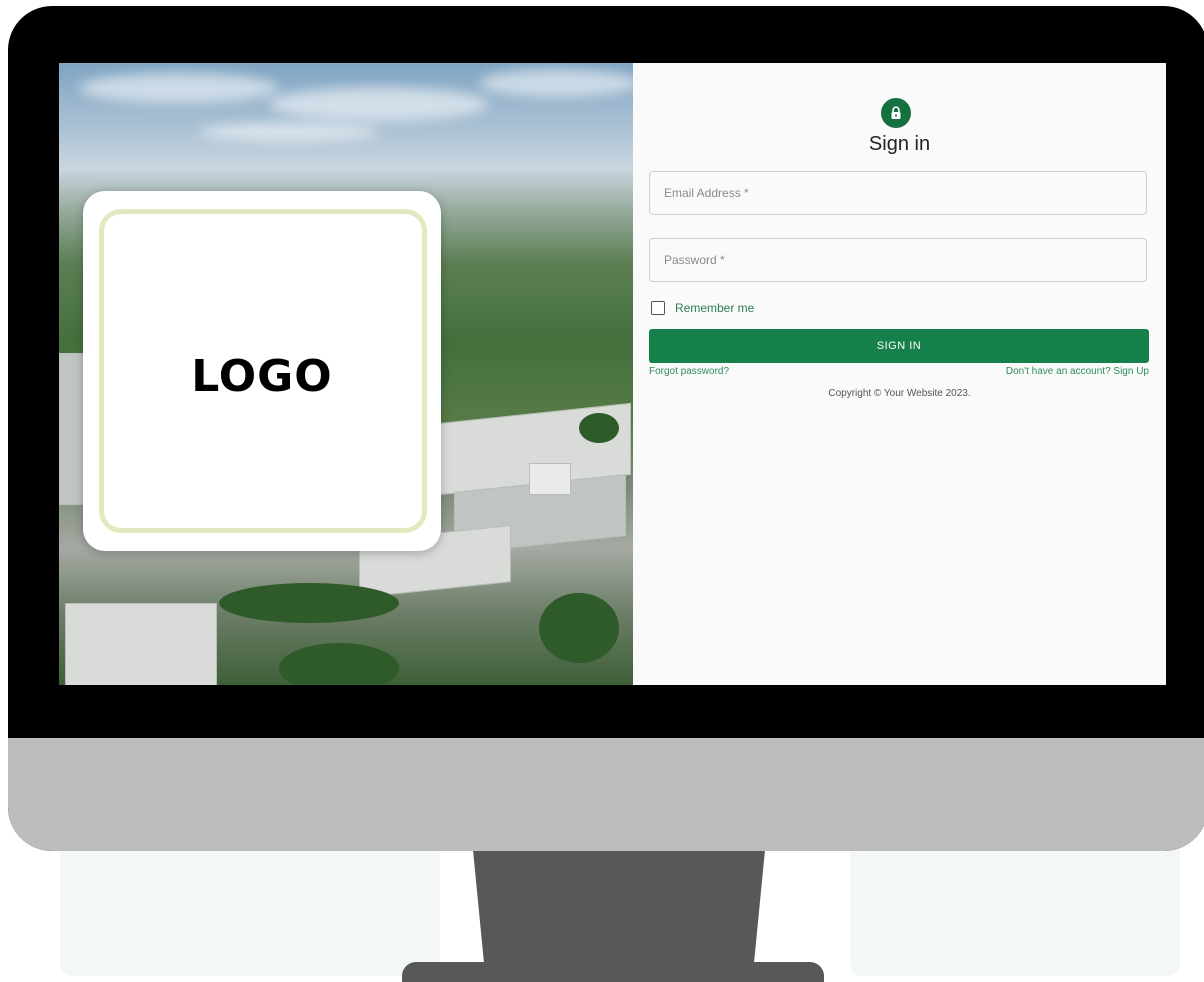 The height and width of the screenshot is (982, 1204). I want to click on remember-label: Remember me, so click(715, 308).